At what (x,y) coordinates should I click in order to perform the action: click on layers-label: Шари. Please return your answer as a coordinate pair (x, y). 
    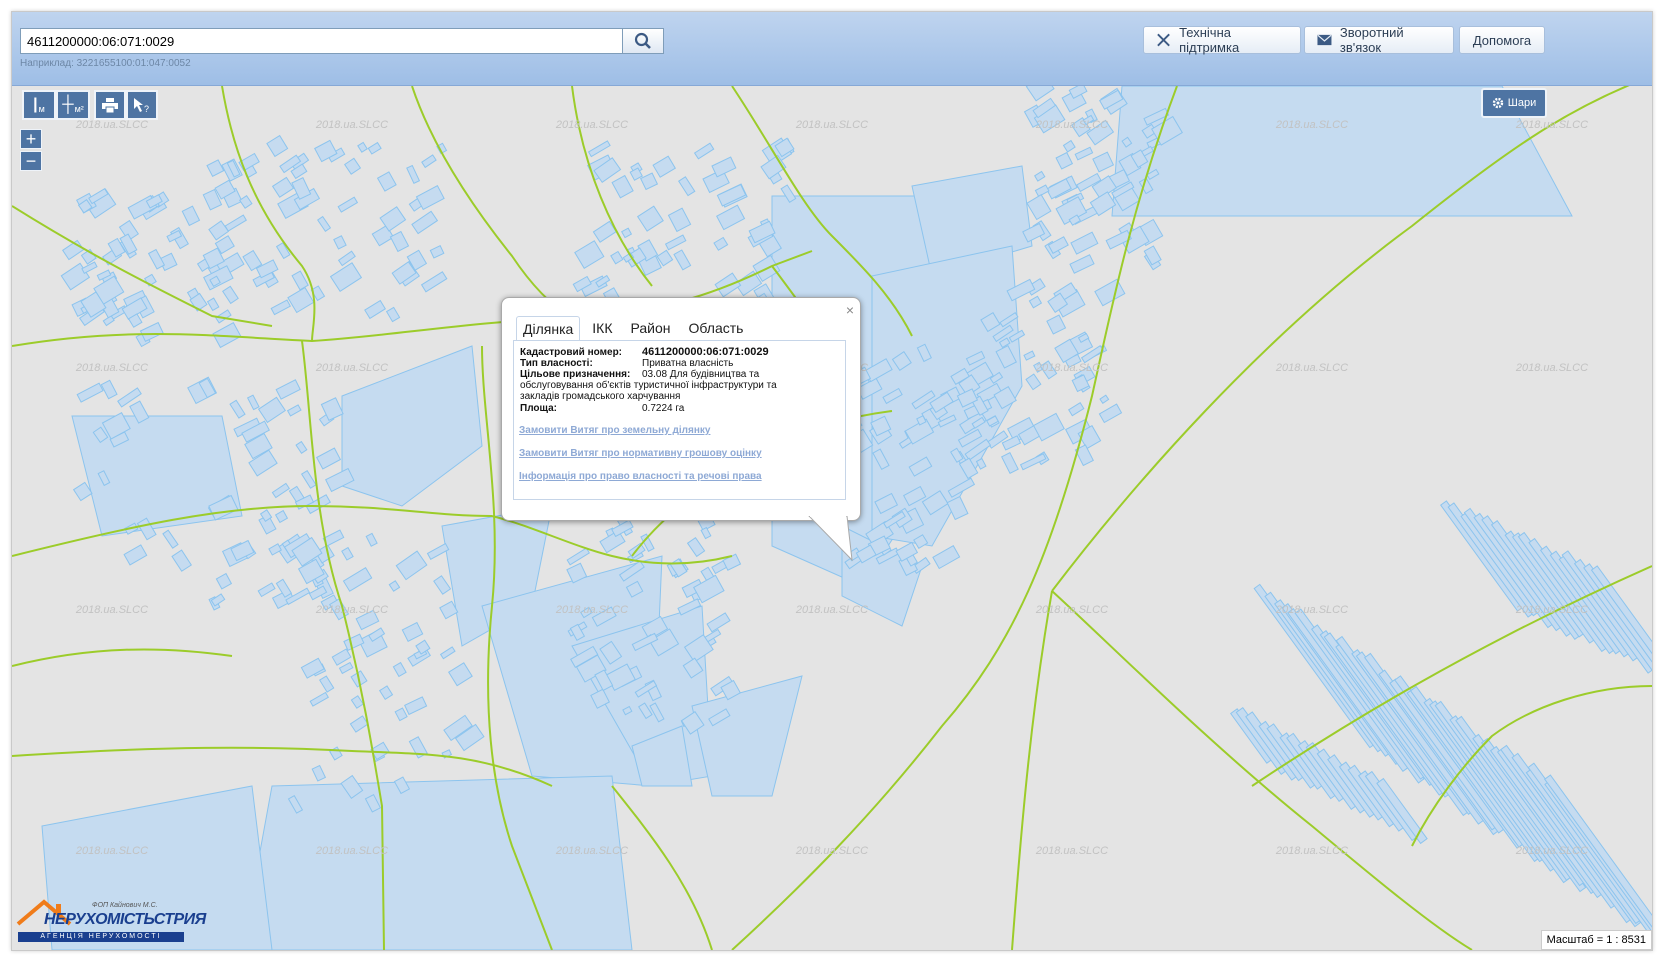
    Looking at the image, I should click on (1522, 103).